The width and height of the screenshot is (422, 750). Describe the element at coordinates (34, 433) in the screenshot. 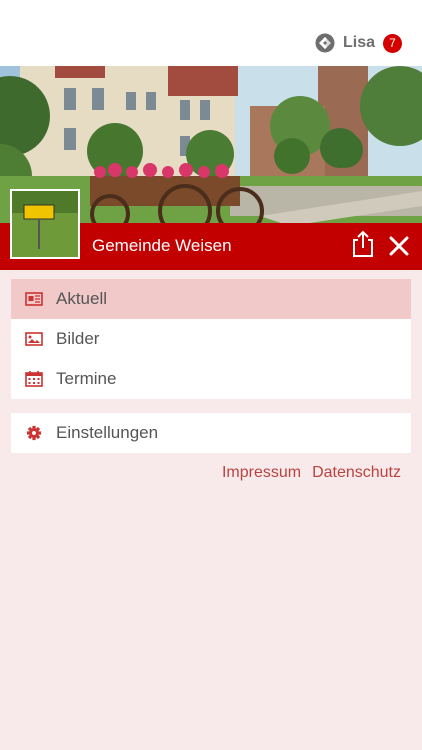

I see `gear-icon` at that location.